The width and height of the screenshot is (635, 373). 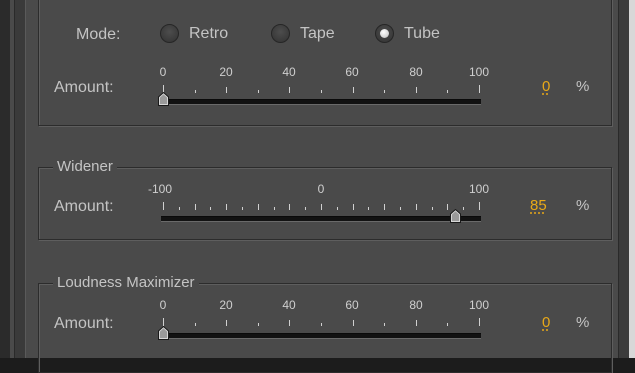 I want to click on amount-value-field: 85, so click(x=538, y=205).